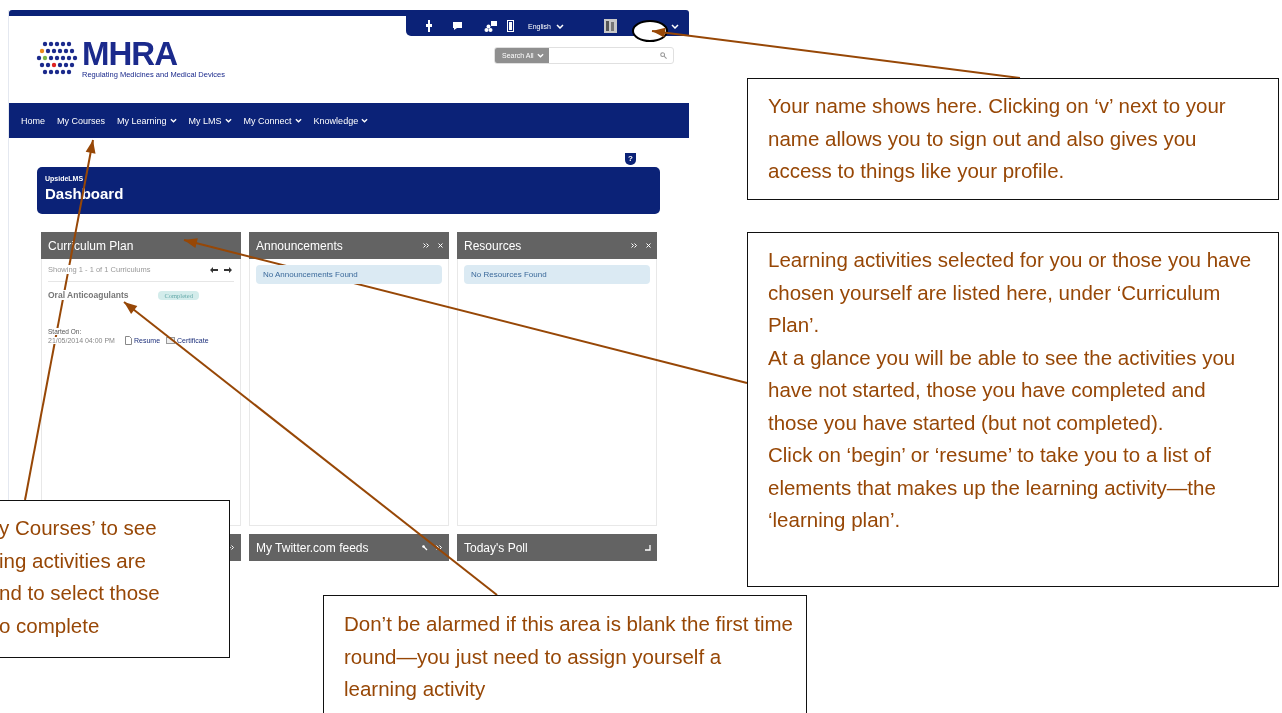 The image size is (1282, 713). I want to click on help-button: ?, so click(630, 159).